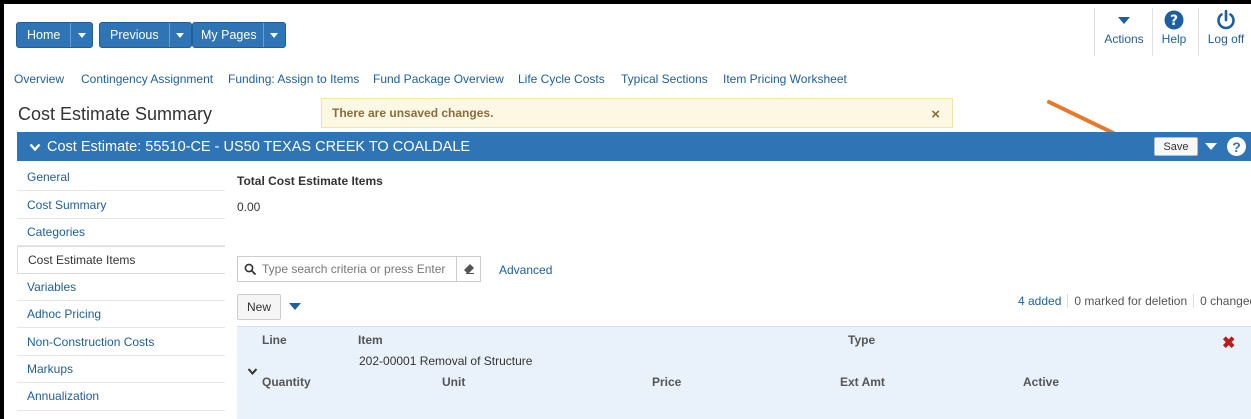 The width and height of the screenshot is (1251, 419). Describe the element at coordinates (121, 233) in the screenshot. I see `sidebar-item-categories: Categories` at that location.